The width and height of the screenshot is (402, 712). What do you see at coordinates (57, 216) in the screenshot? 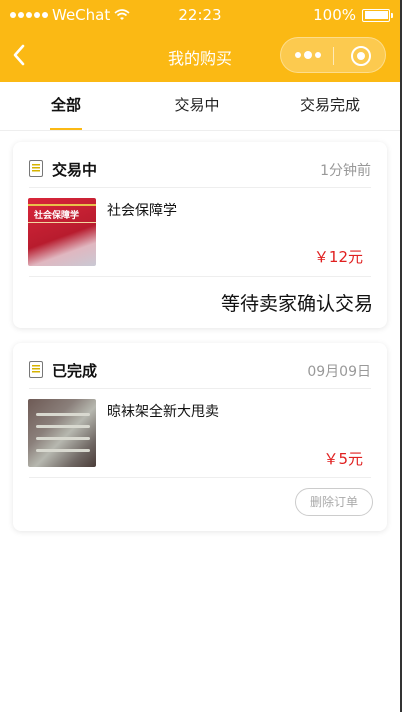
I see `book-cover-title: 社会保障学` at bounding box center [57, 216].